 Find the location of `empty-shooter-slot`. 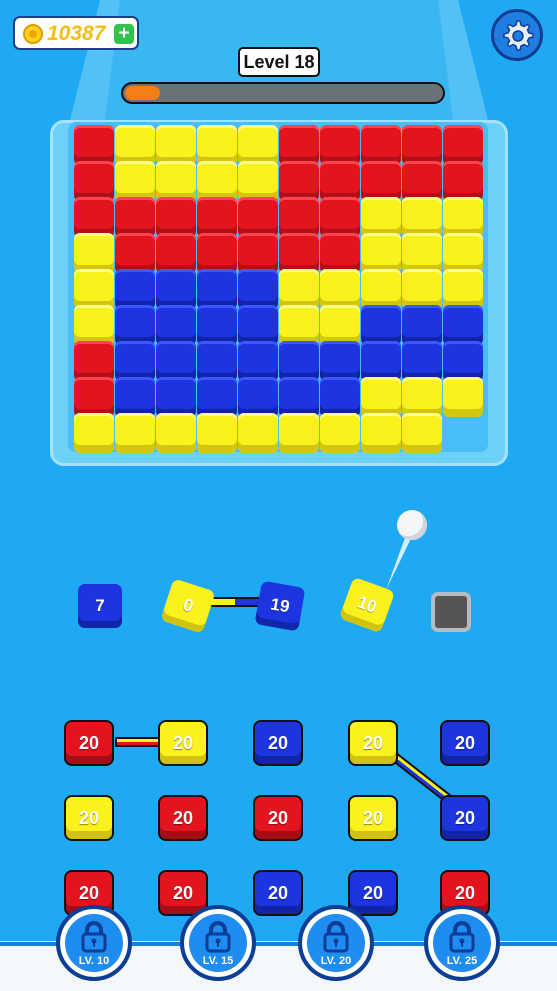

empty-shooter-slot is located at coordinates (451, 612).